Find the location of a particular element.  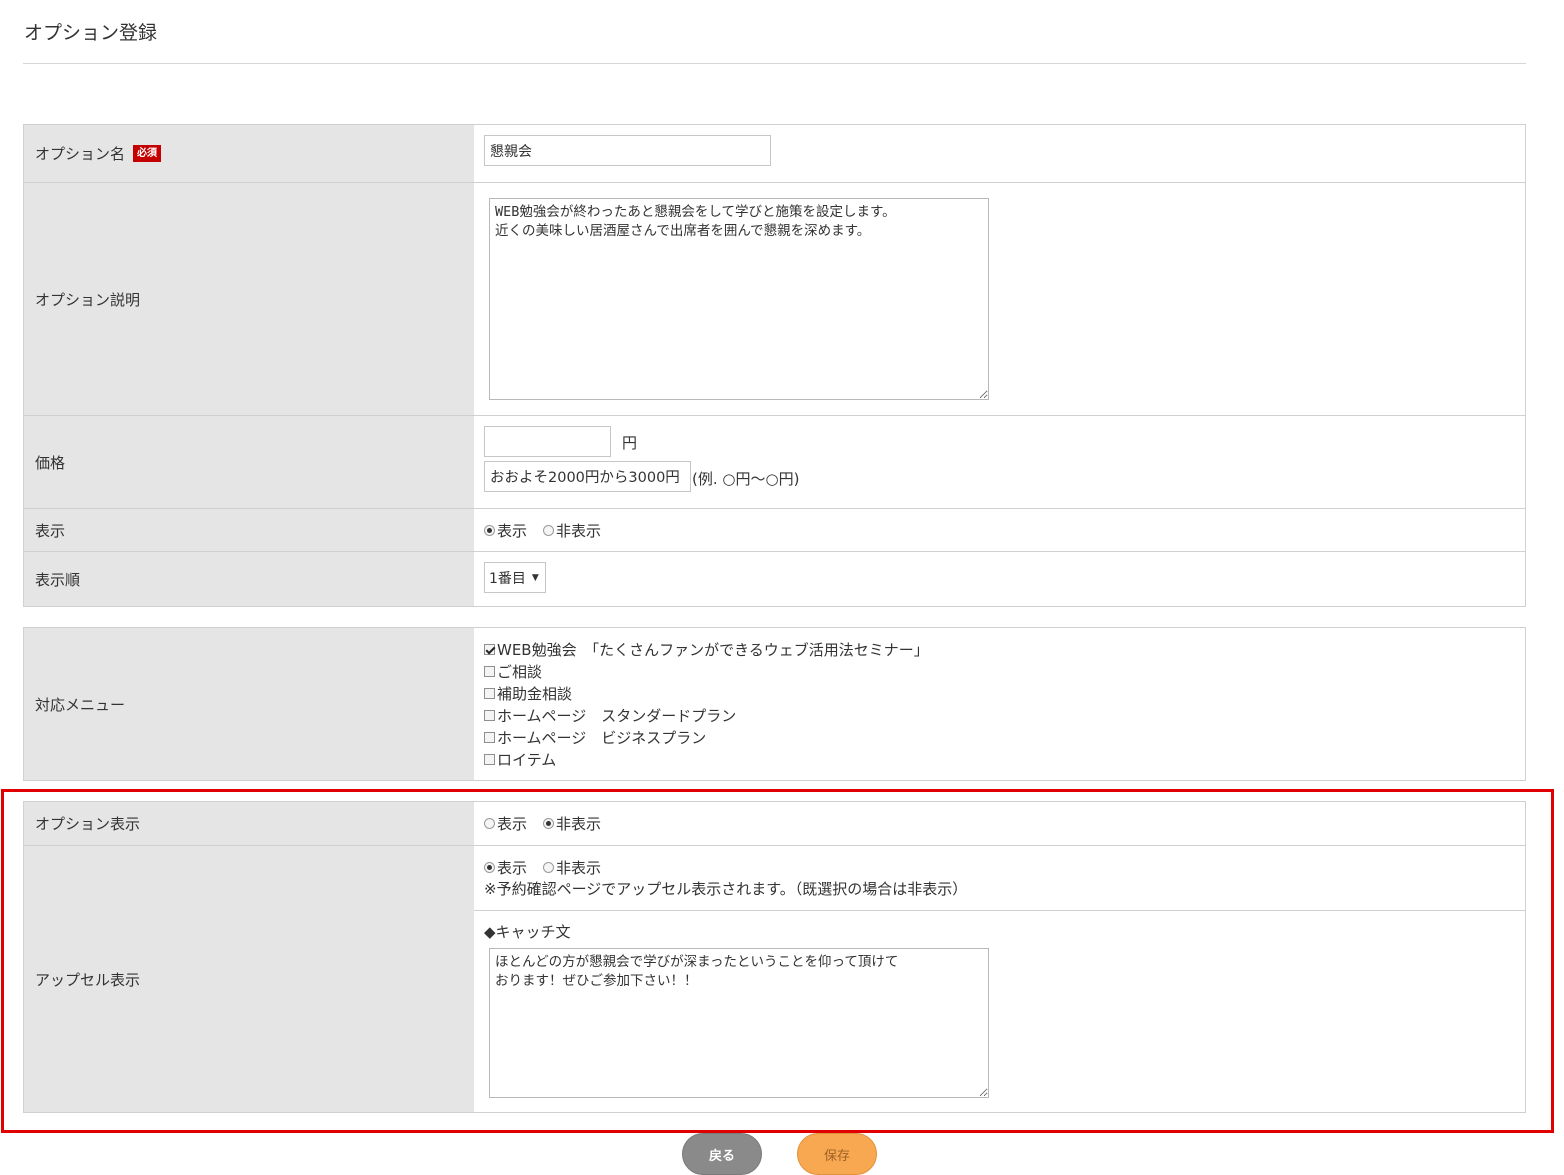

display-order-select: 1番目 ▼ is located at coordinates (515, 577).